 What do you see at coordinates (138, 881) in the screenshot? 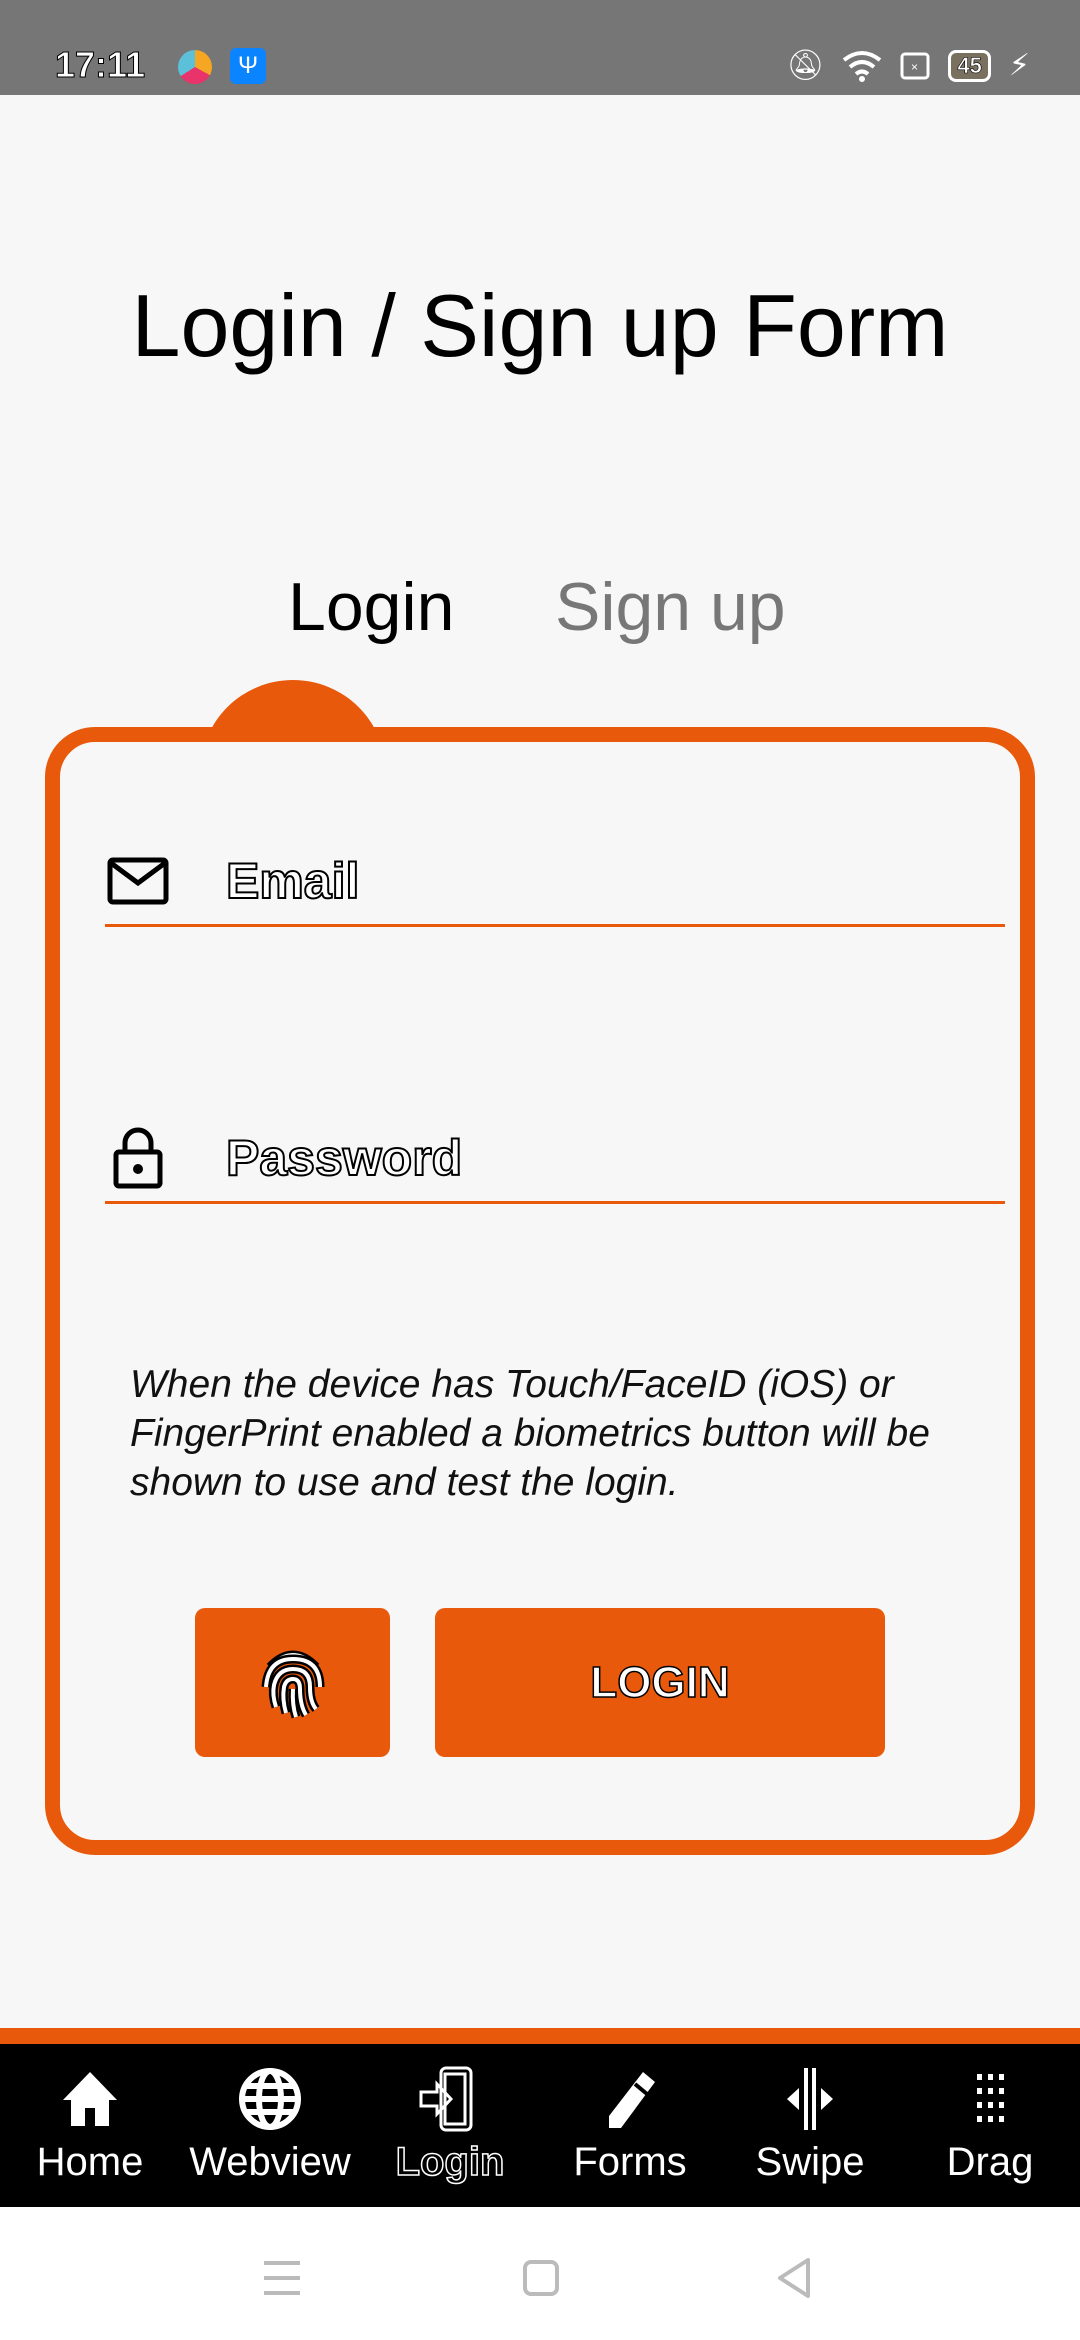
I see `email-icon` at bounding box center [138, 881].